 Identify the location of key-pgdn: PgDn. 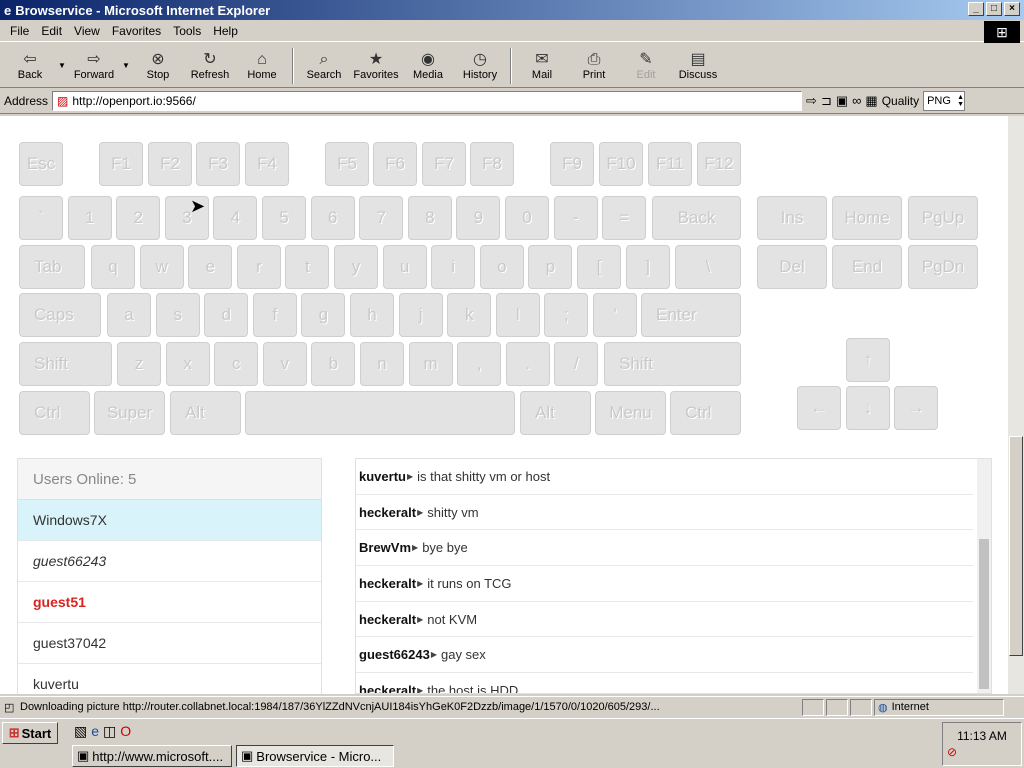
(943, 267).